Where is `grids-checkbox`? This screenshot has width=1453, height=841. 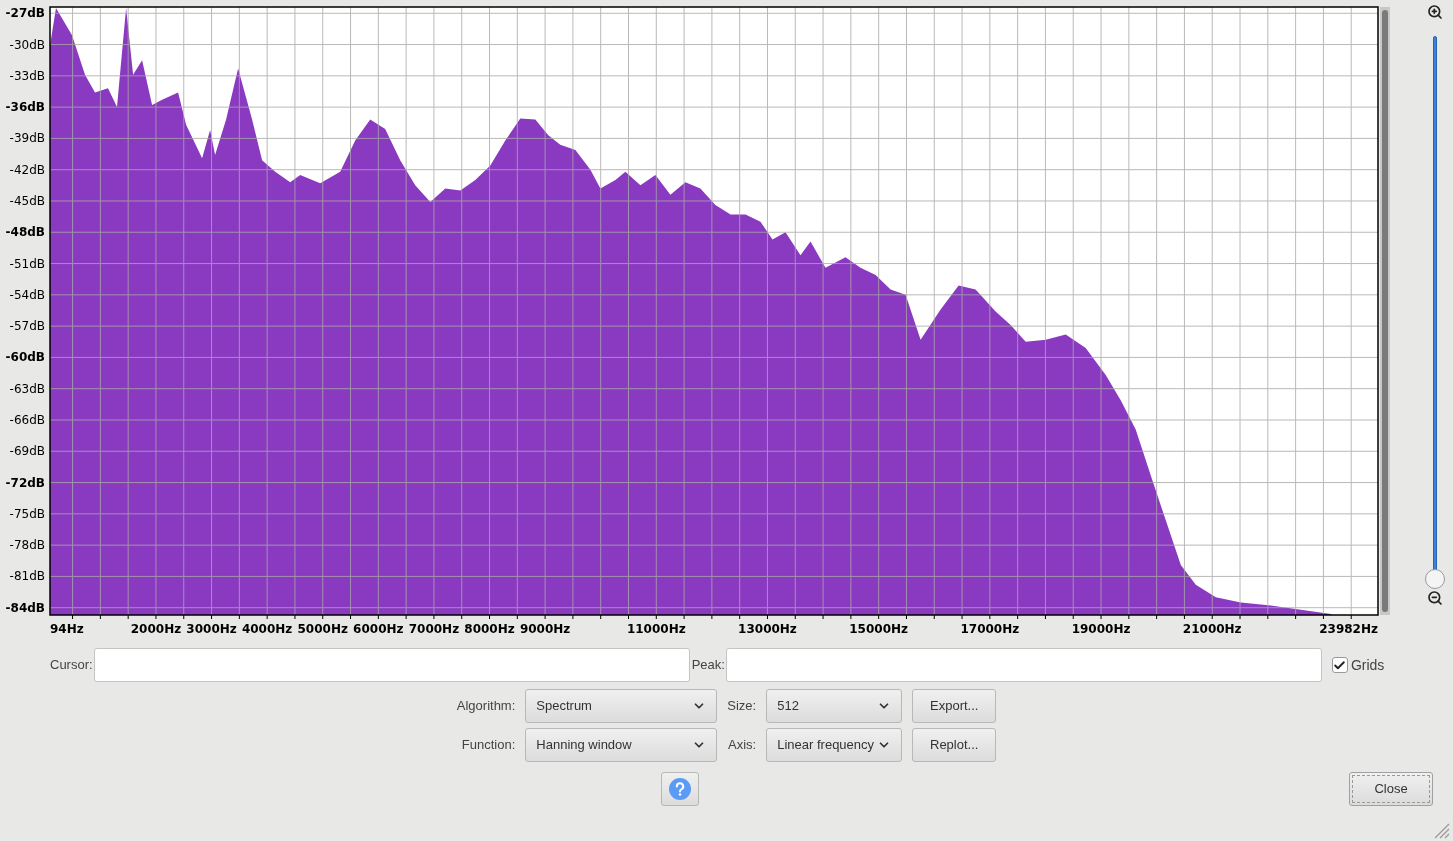 grids-checkbox is located at coordinates (1339, 665).